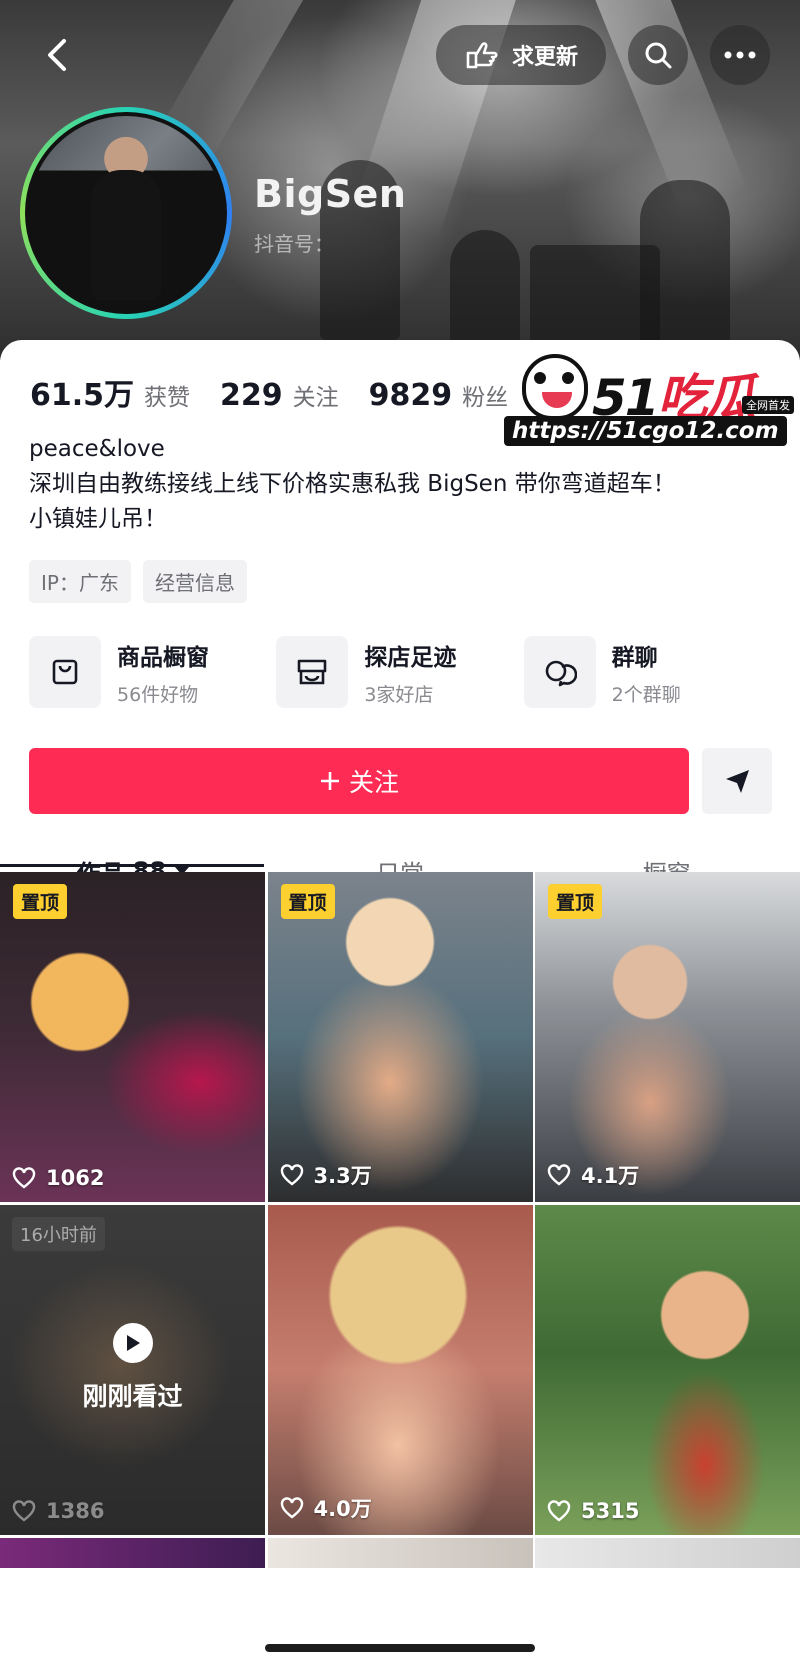  I want to click on feature-title: 群聊, so click(634, 657).